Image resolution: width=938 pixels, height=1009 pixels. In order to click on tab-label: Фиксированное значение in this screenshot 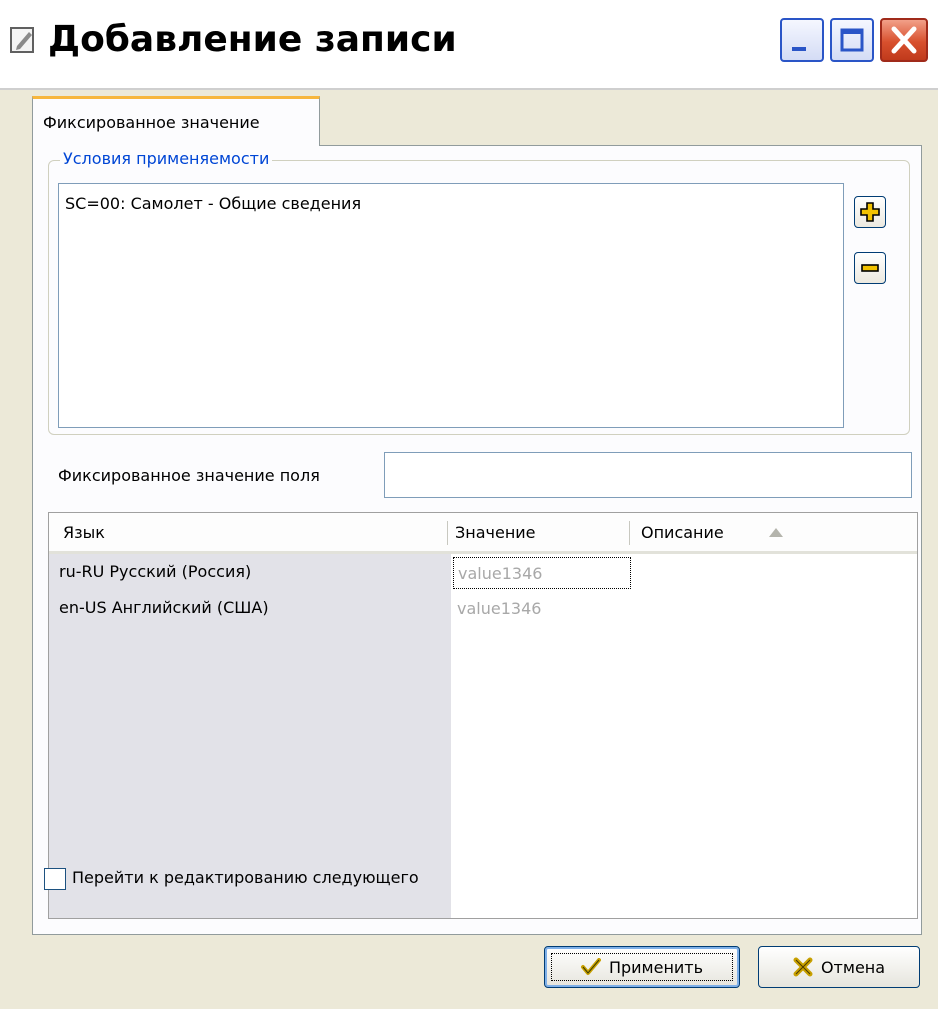, I will do `click(151, 122)`.